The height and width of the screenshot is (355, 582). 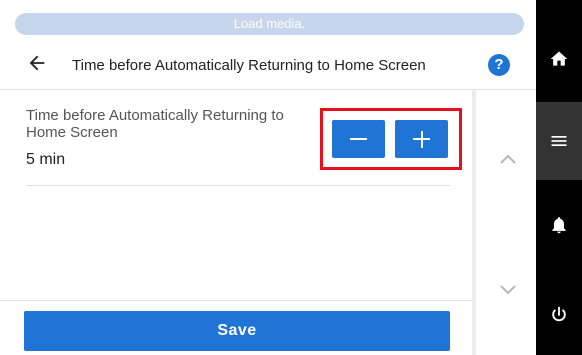 What do you see at coordinates (238, 185) in the screenshot?
I see `row-divider` at bounding box center [238, 185].